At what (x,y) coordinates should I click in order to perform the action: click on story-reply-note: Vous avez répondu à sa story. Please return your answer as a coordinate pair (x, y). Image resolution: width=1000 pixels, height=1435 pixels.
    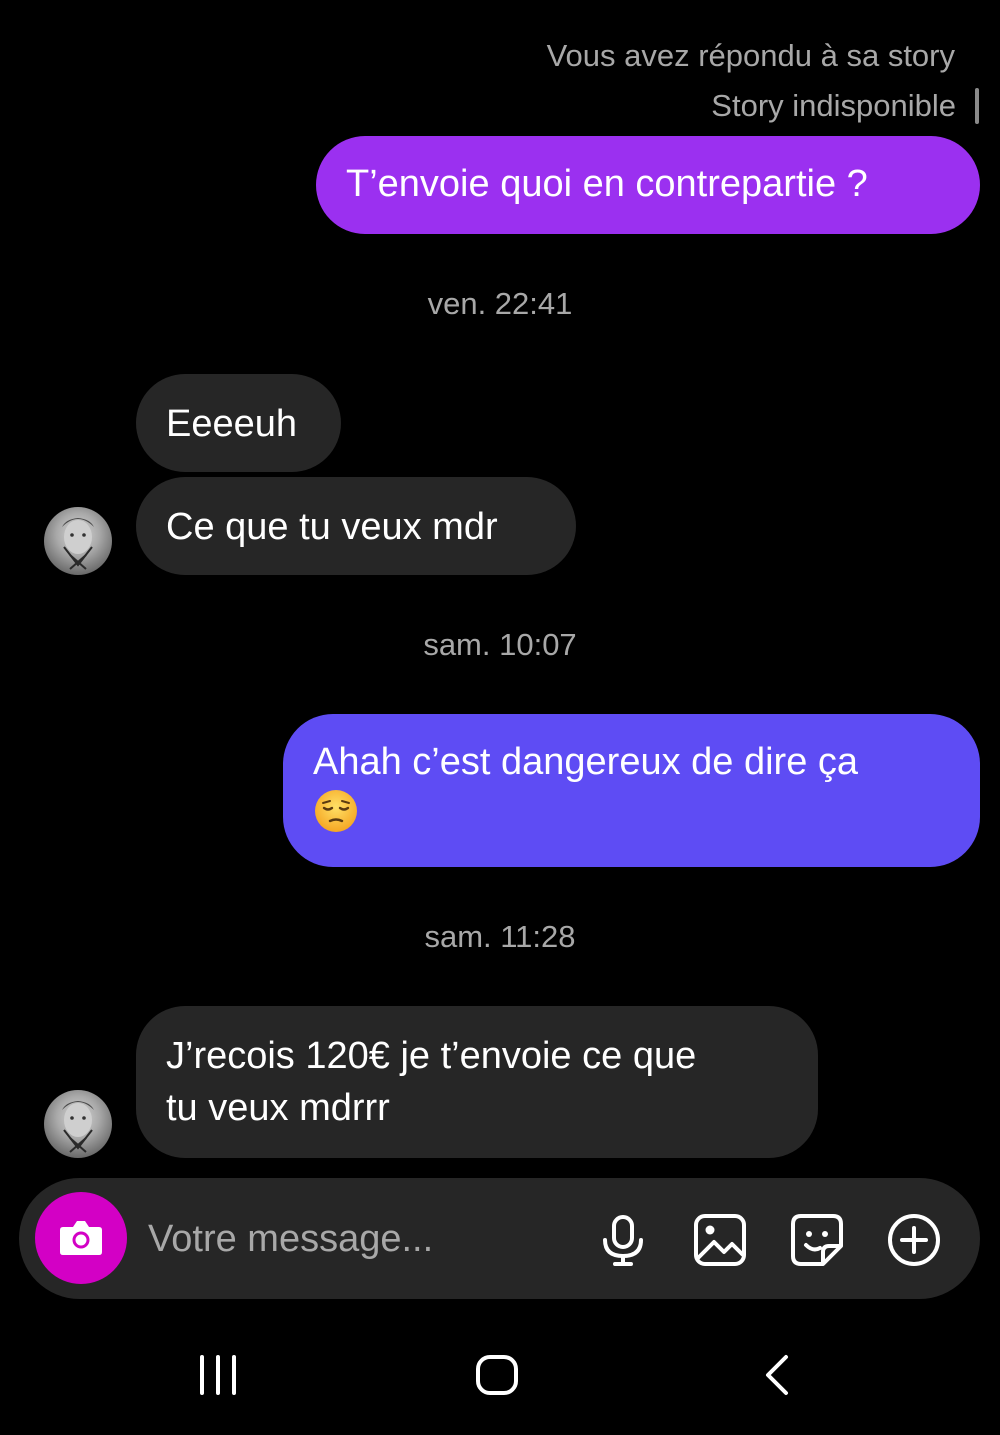
    Looking at the image, I should click on (750, 55).